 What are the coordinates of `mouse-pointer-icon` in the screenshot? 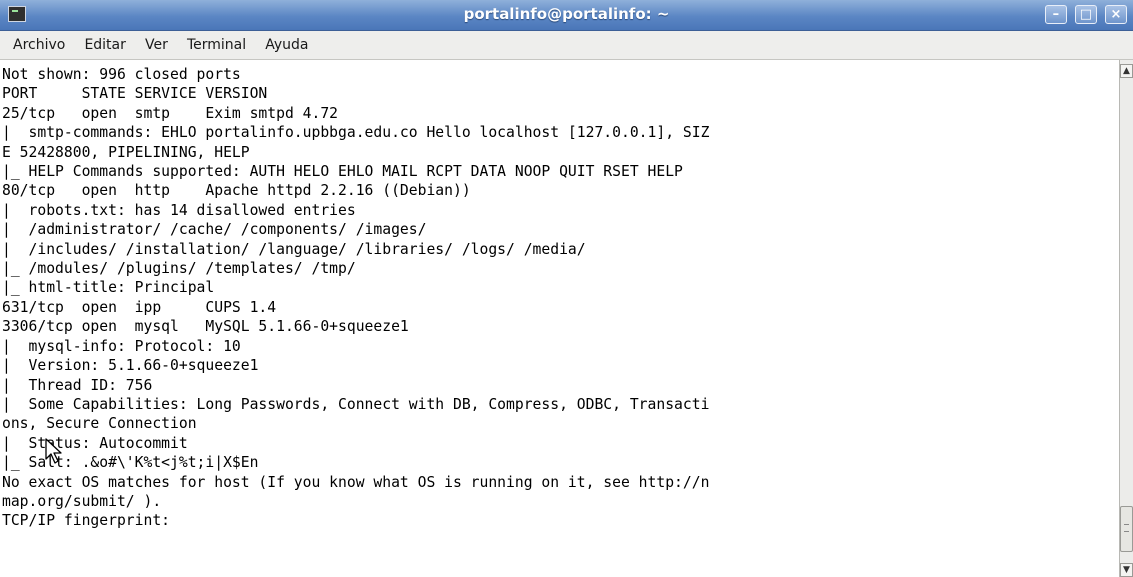 It's located at (53, 451).